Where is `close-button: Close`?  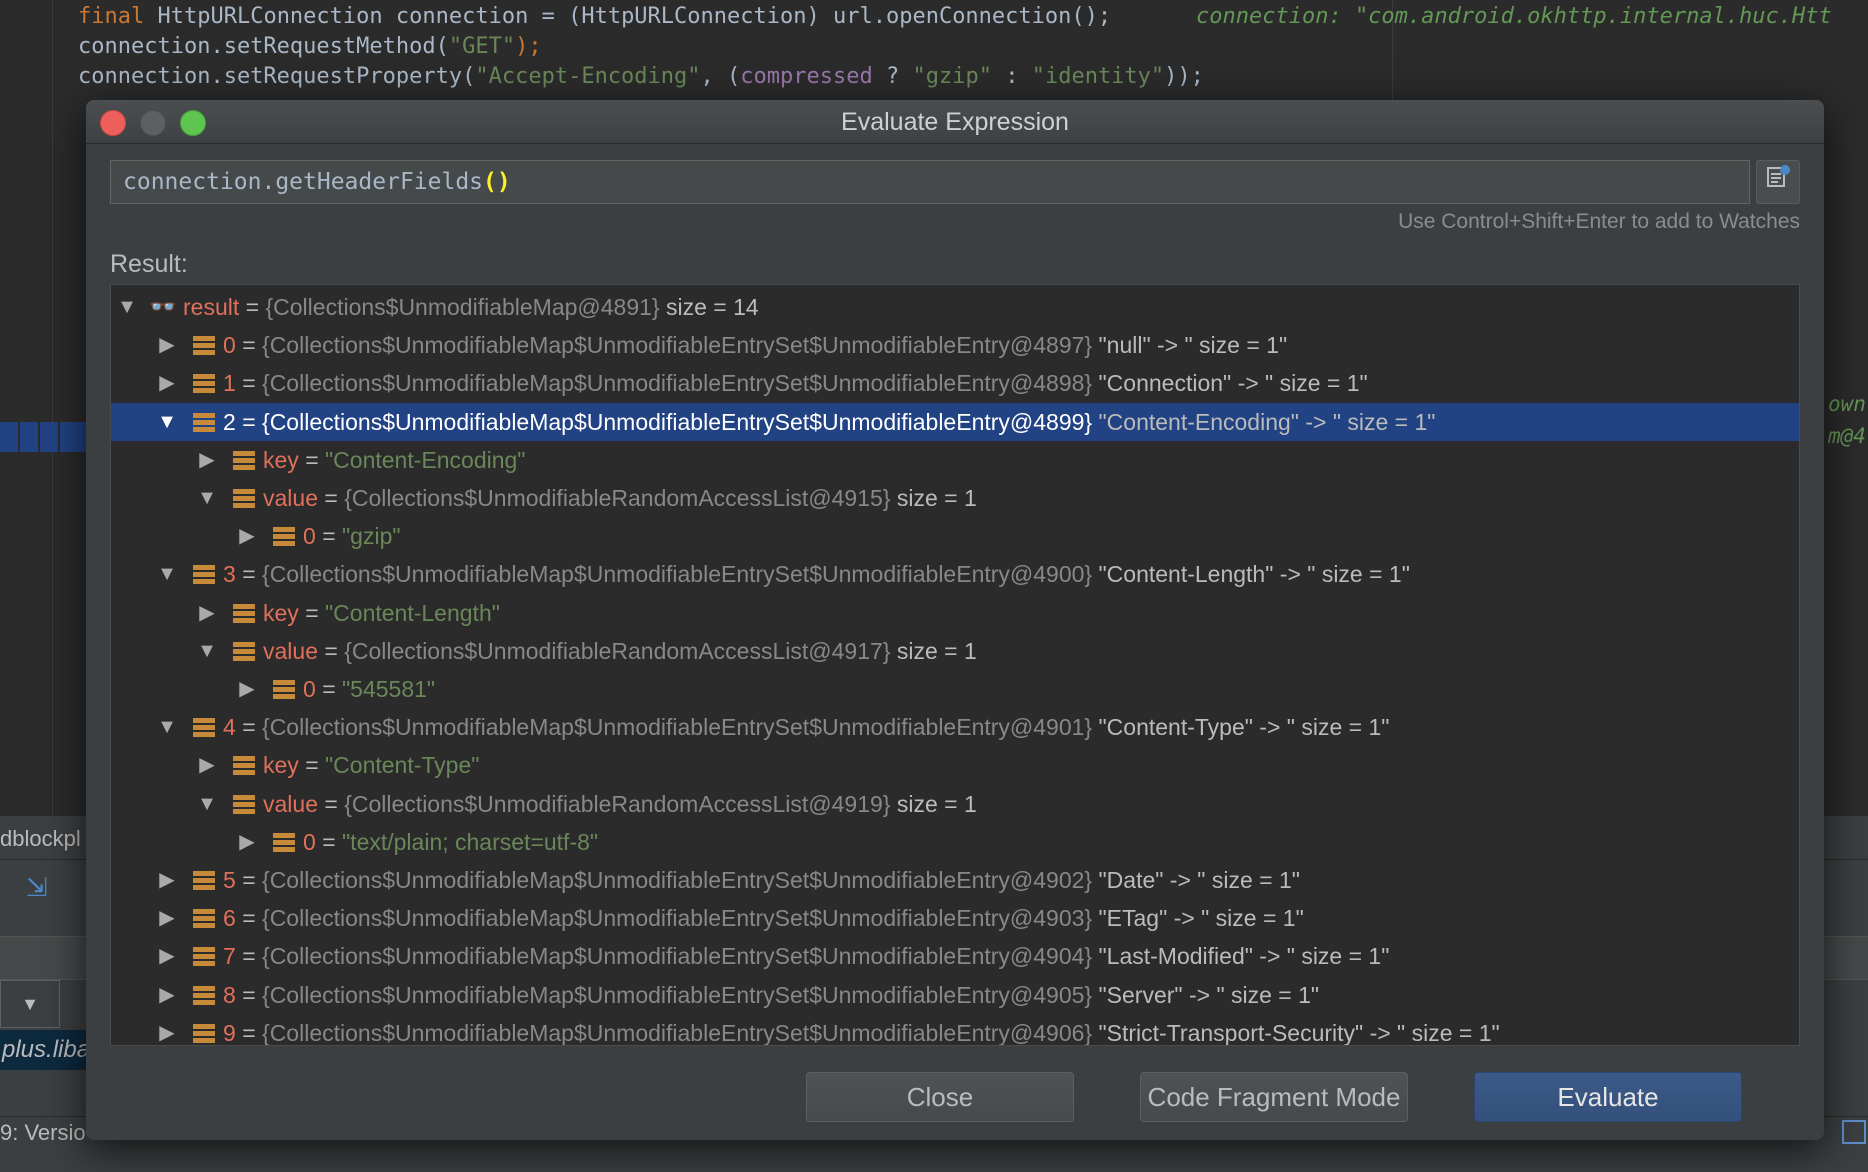 close-button: Close is located at coordinates (940, 1097).